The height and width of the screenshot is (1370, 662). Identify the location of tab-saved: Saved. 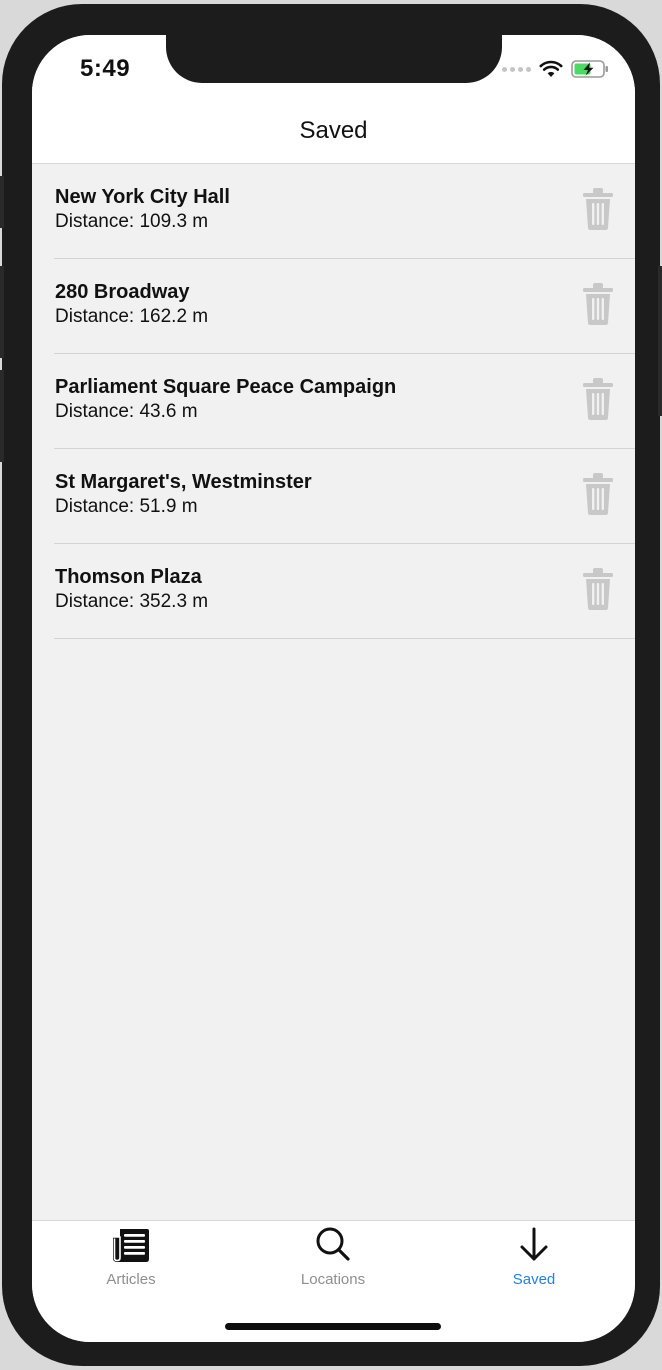
(534, 1262).